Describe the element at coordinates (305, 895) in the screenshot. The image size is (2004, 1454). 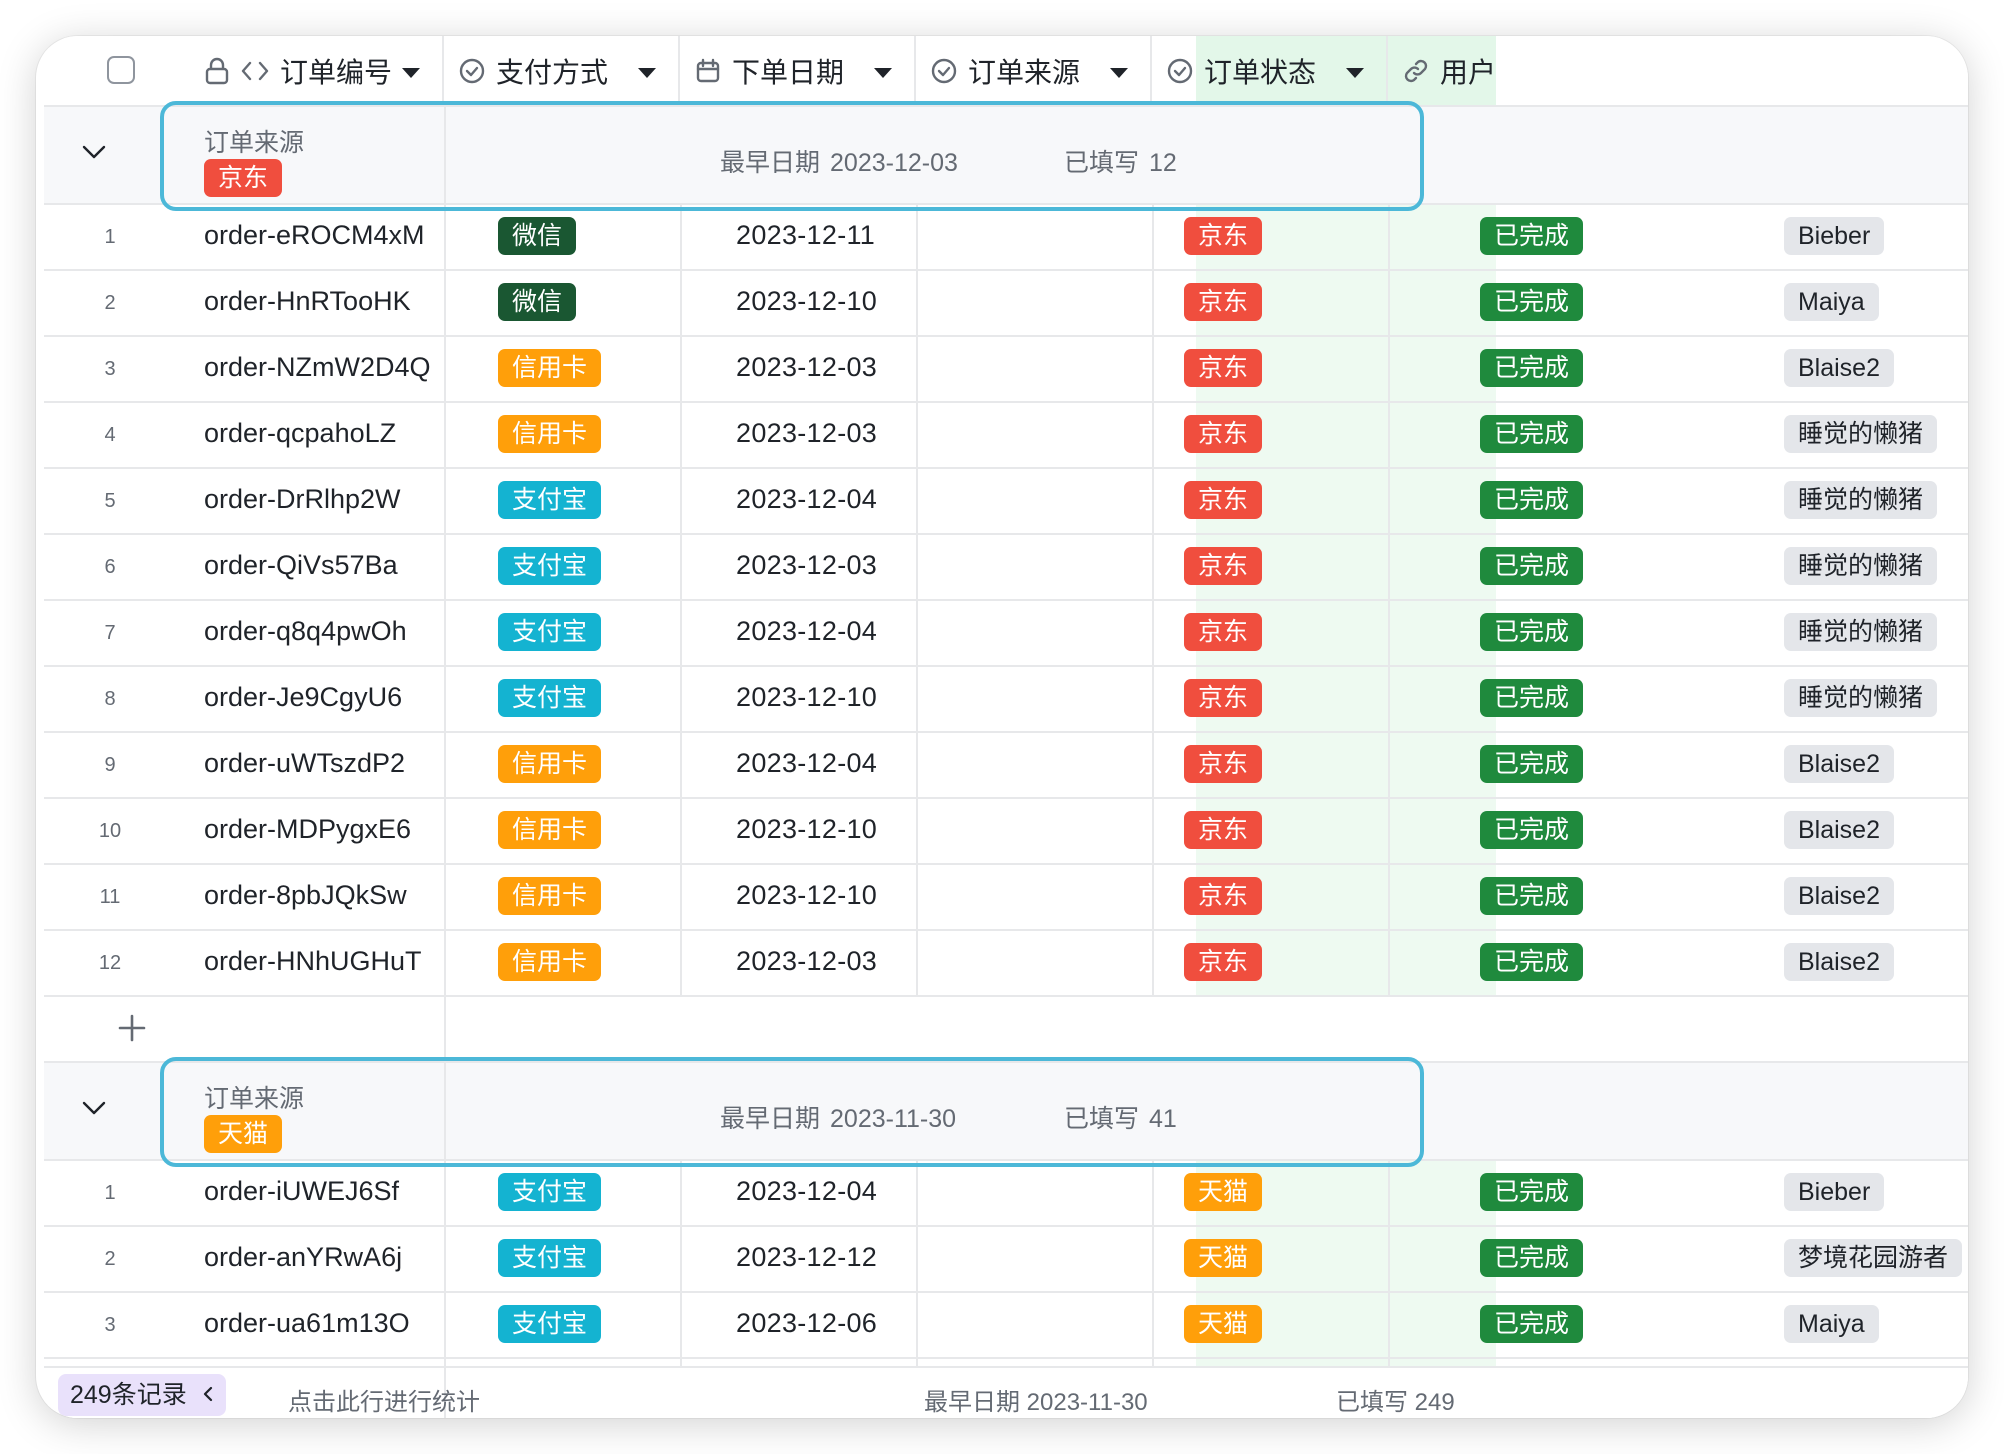
I see `order-id-cell: order-8pbJQkSw` at that location.